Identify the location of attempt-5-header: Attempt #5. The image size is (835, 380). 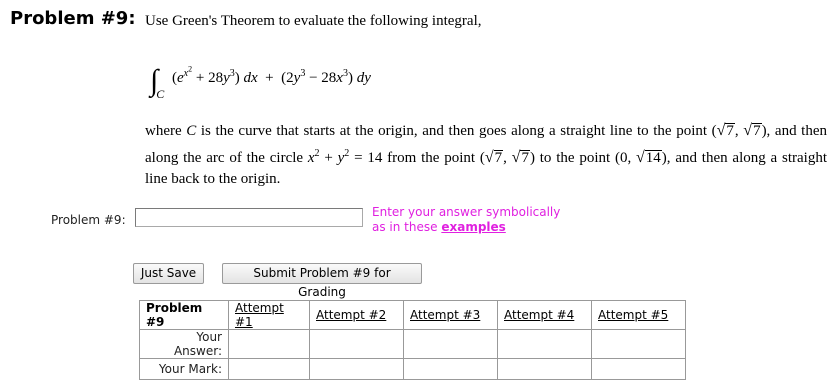
(638, 315).